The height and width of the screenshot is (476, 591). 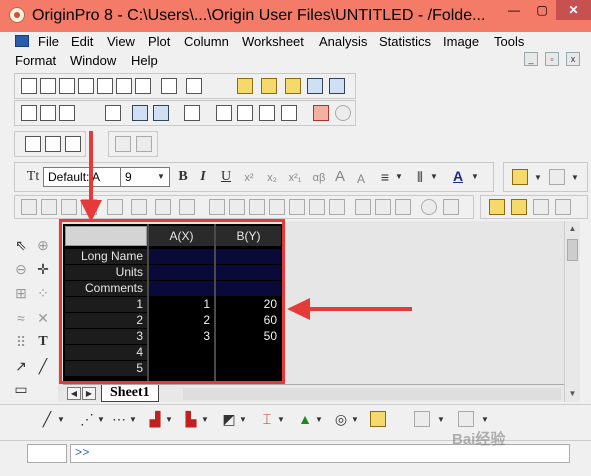 What do you see at coordinates (187, 207) in the screenshot?
I see `layer-4-icon` at bounding box center [187, 207].